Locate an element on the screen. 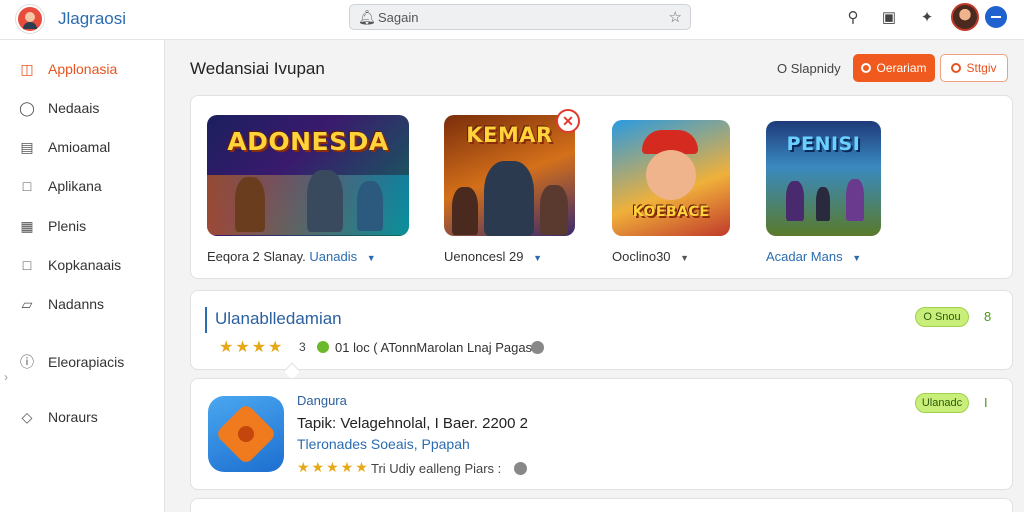  secondary-action-button: Sttgiv is located at coordinates (974, 68).